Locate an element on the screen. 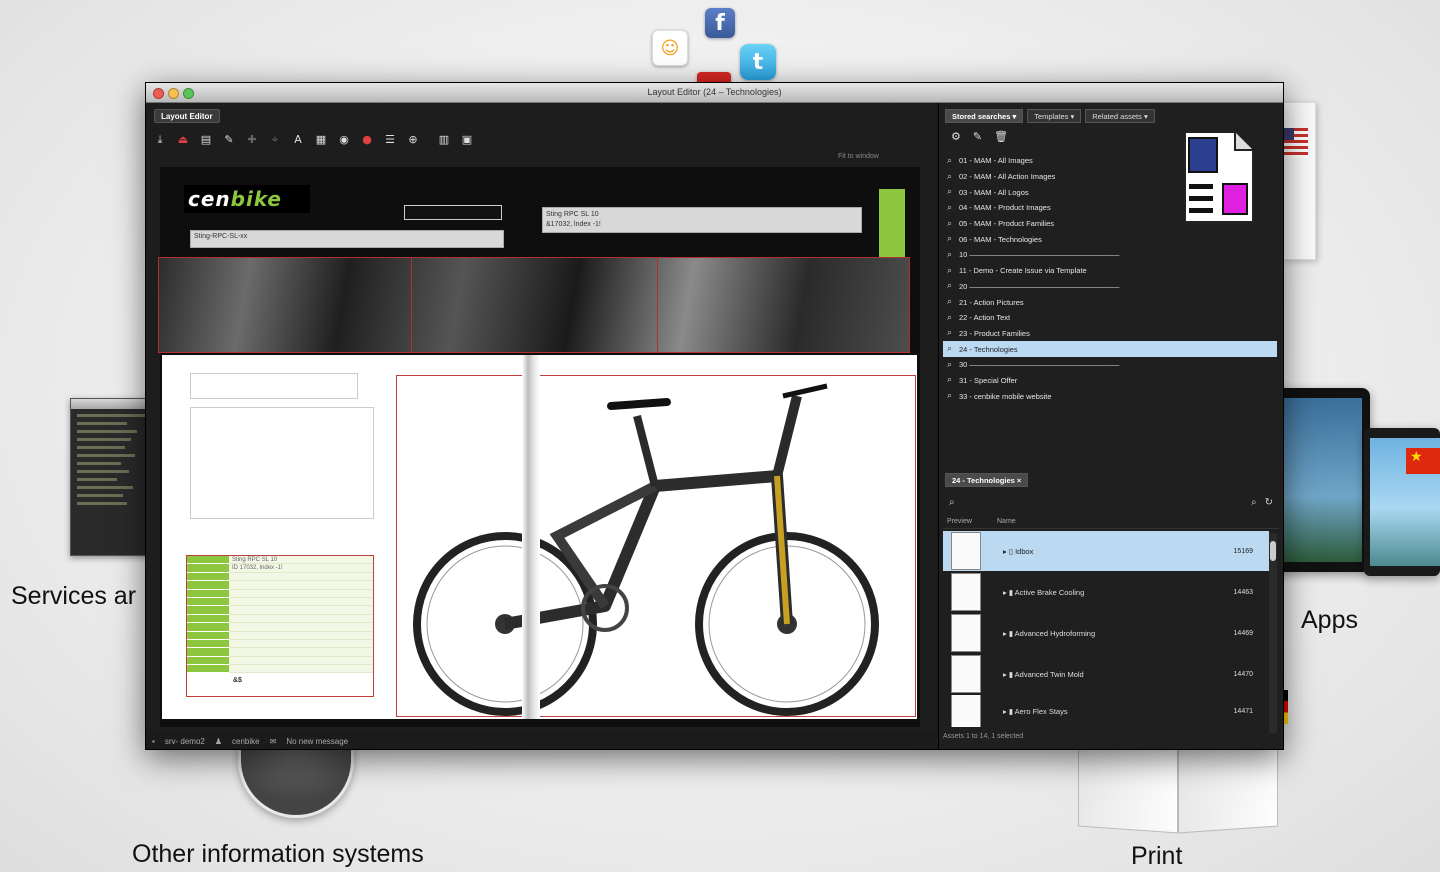  spec-table: Sting RPC SL 10 ID 17032, lndex -1! &$ is located at coordinates (280, 626).